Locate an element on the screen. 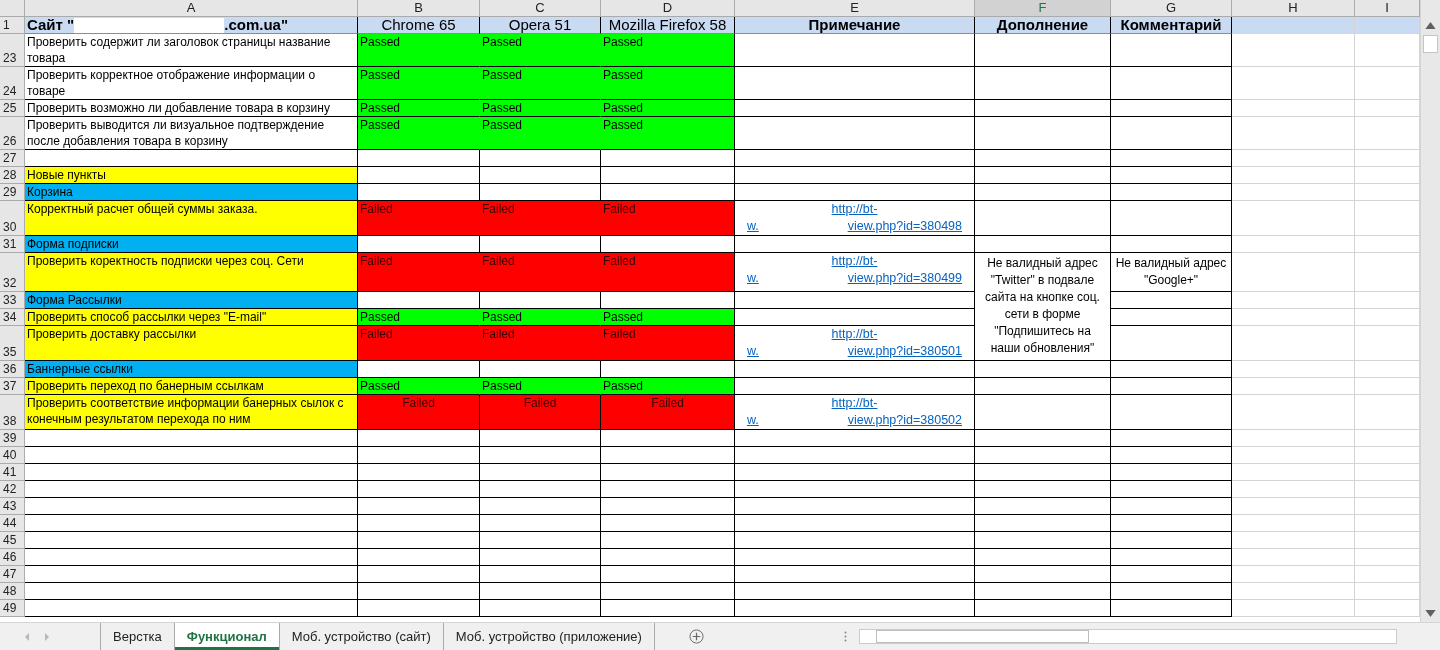  row-header: 27 is located at coordinates (12, 158).